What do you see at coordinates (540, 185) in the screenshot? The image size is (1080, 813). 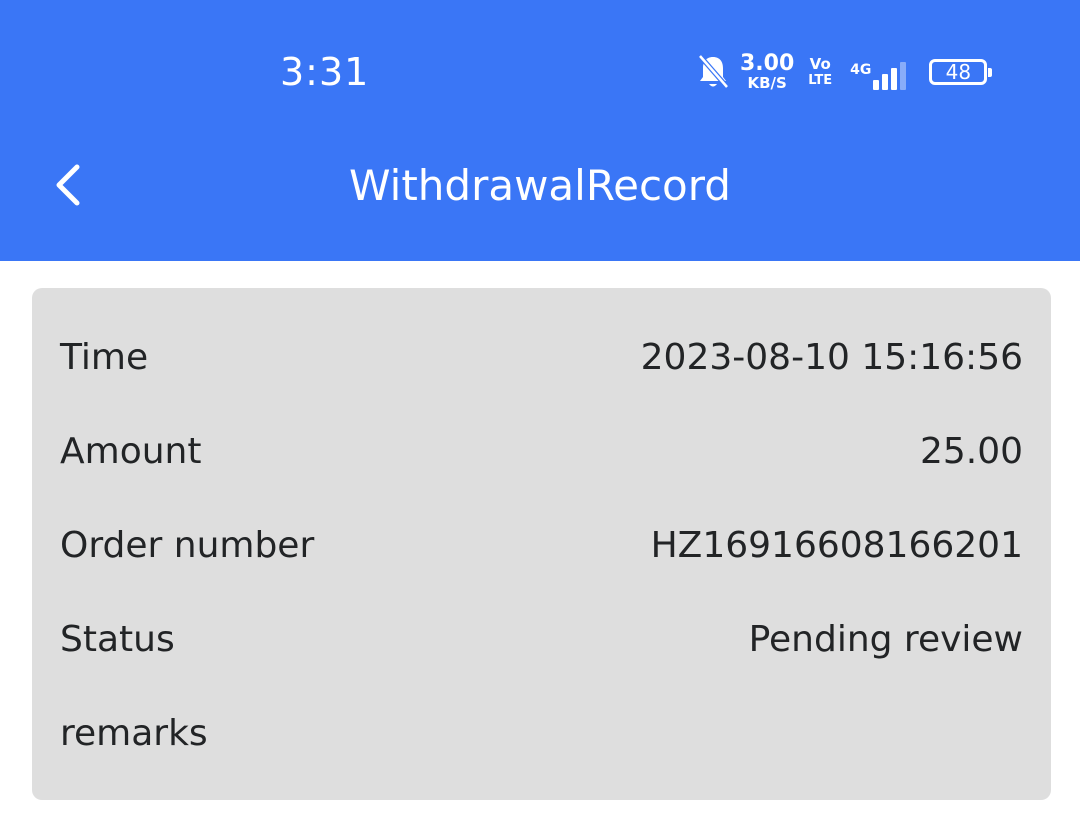 I see `page-title: WithdrawalRecord` at bounding box center [540, 185].